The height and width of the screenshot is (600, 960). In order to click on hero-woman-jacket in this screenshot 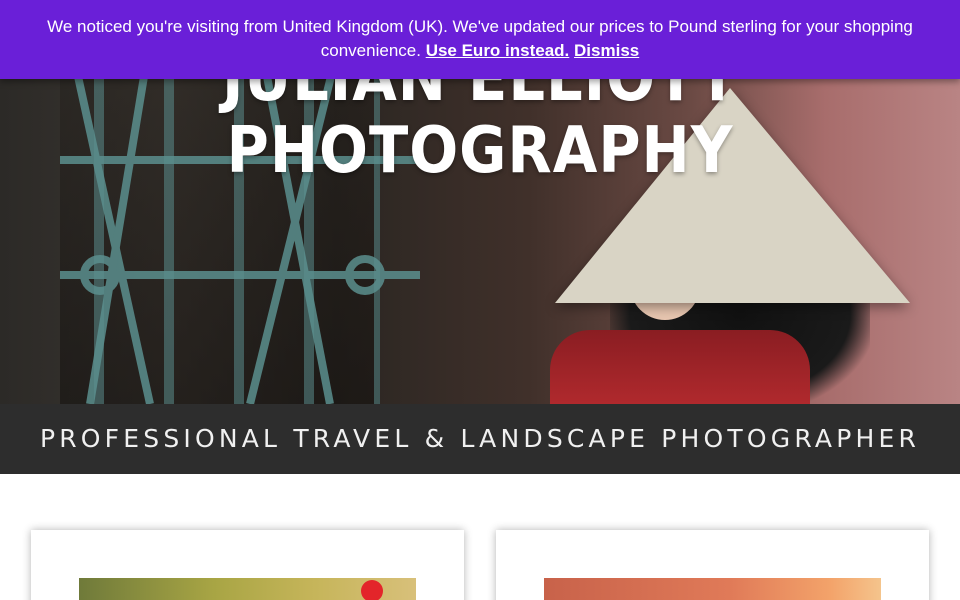, I will do `click(680, 367)`.